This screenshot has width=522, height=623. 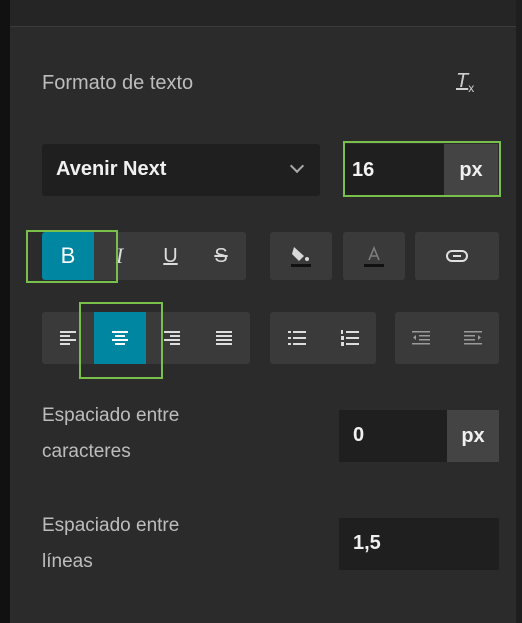 I want to click on align-left-icon, so click(x=68, y=338).